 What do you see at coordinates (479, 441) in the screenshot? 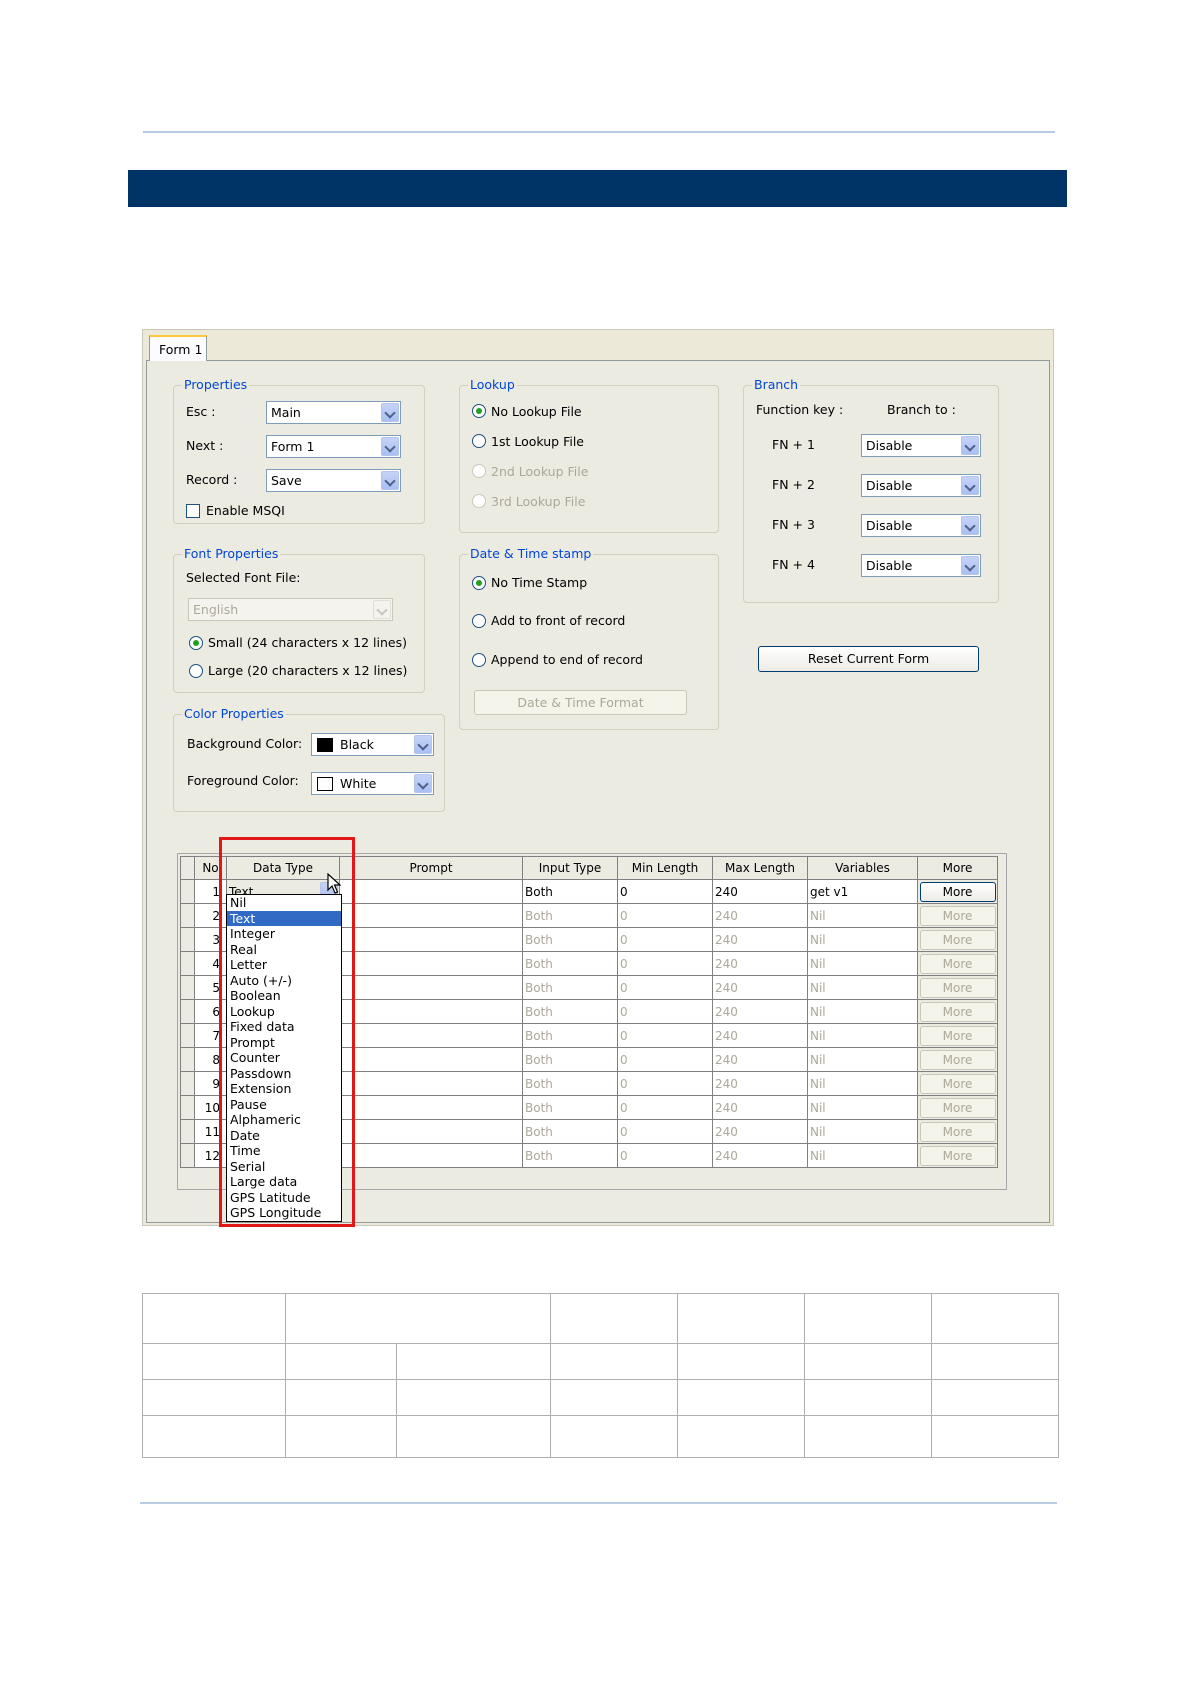
I see `first-lookup-radio` at bounding box center [479, 441].